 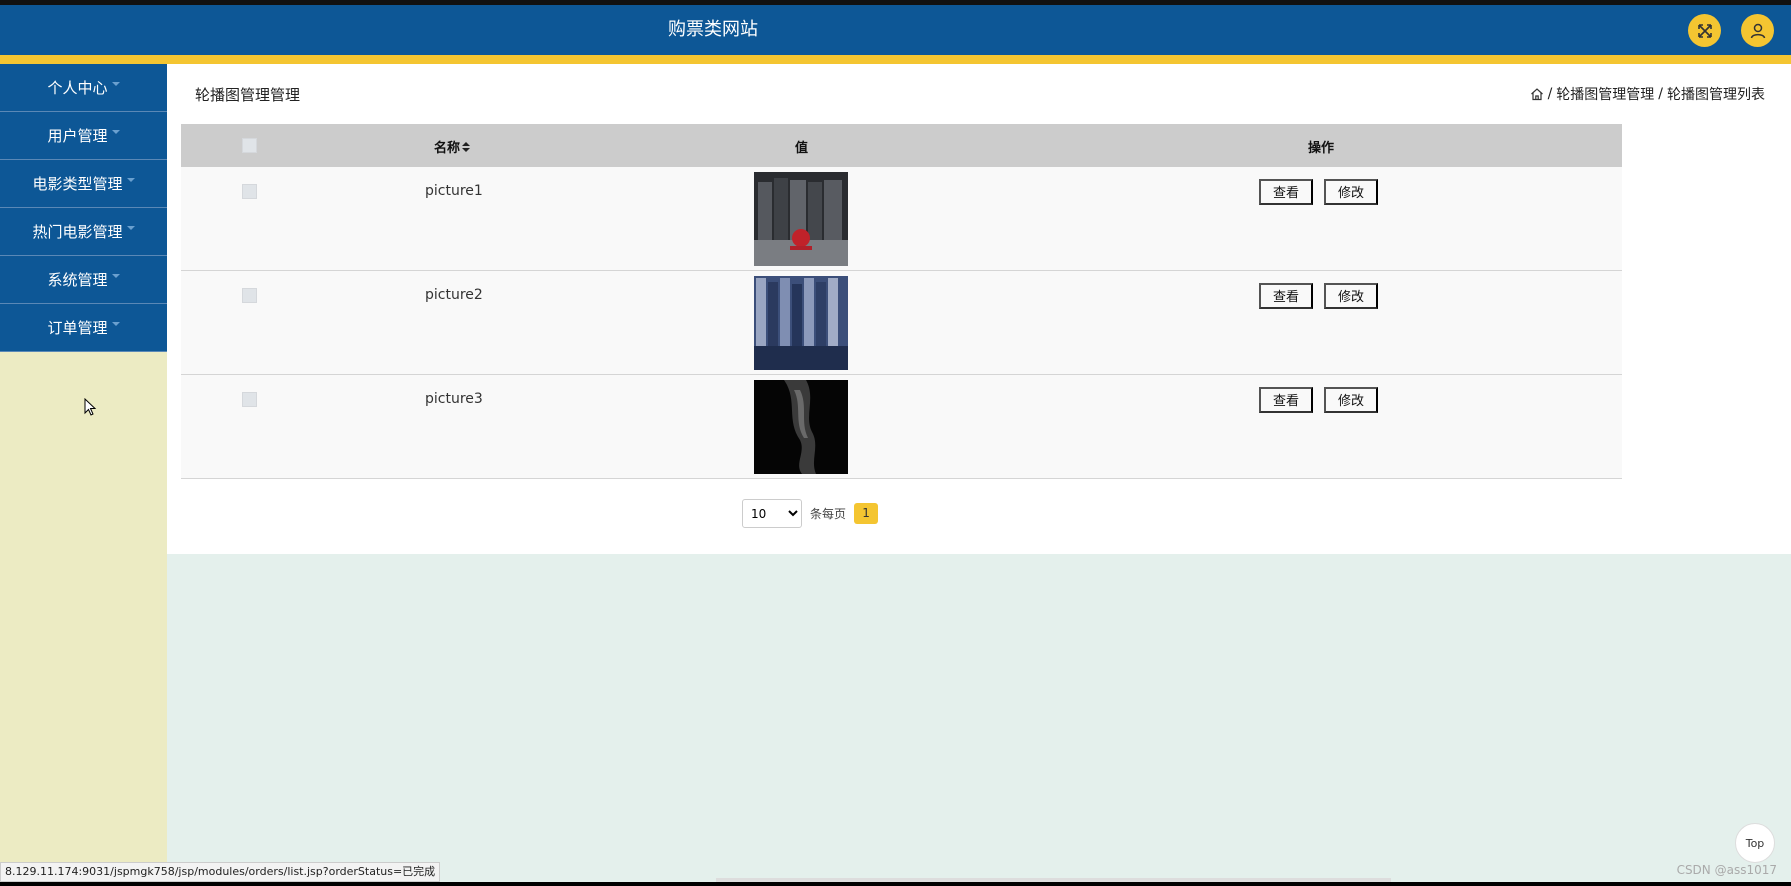 What do you see at coordinates (454, 295) in the screenshot?
I see `row-name: picture2` at bounding box center [454, 295].